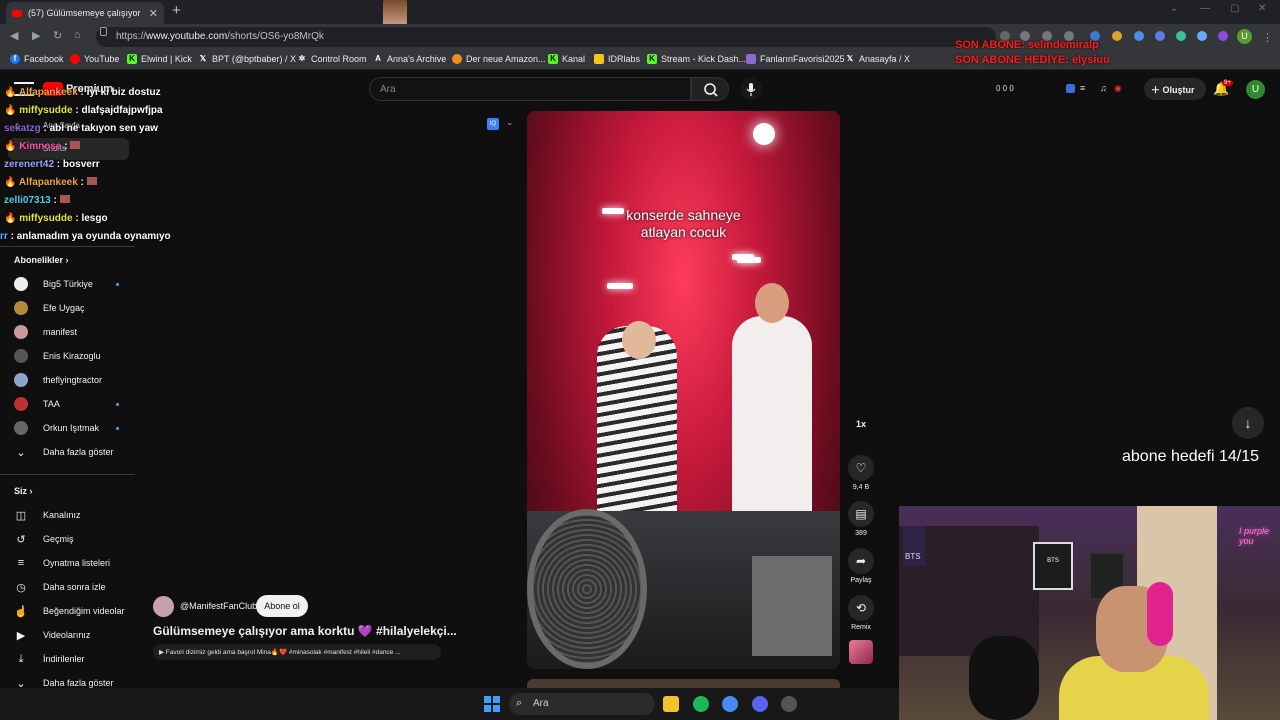 This screenshot has width=1280, height=720. Describe the element at coordinates (1082, 88) in the screenshot. I see `list-icon: ≡` at that location.